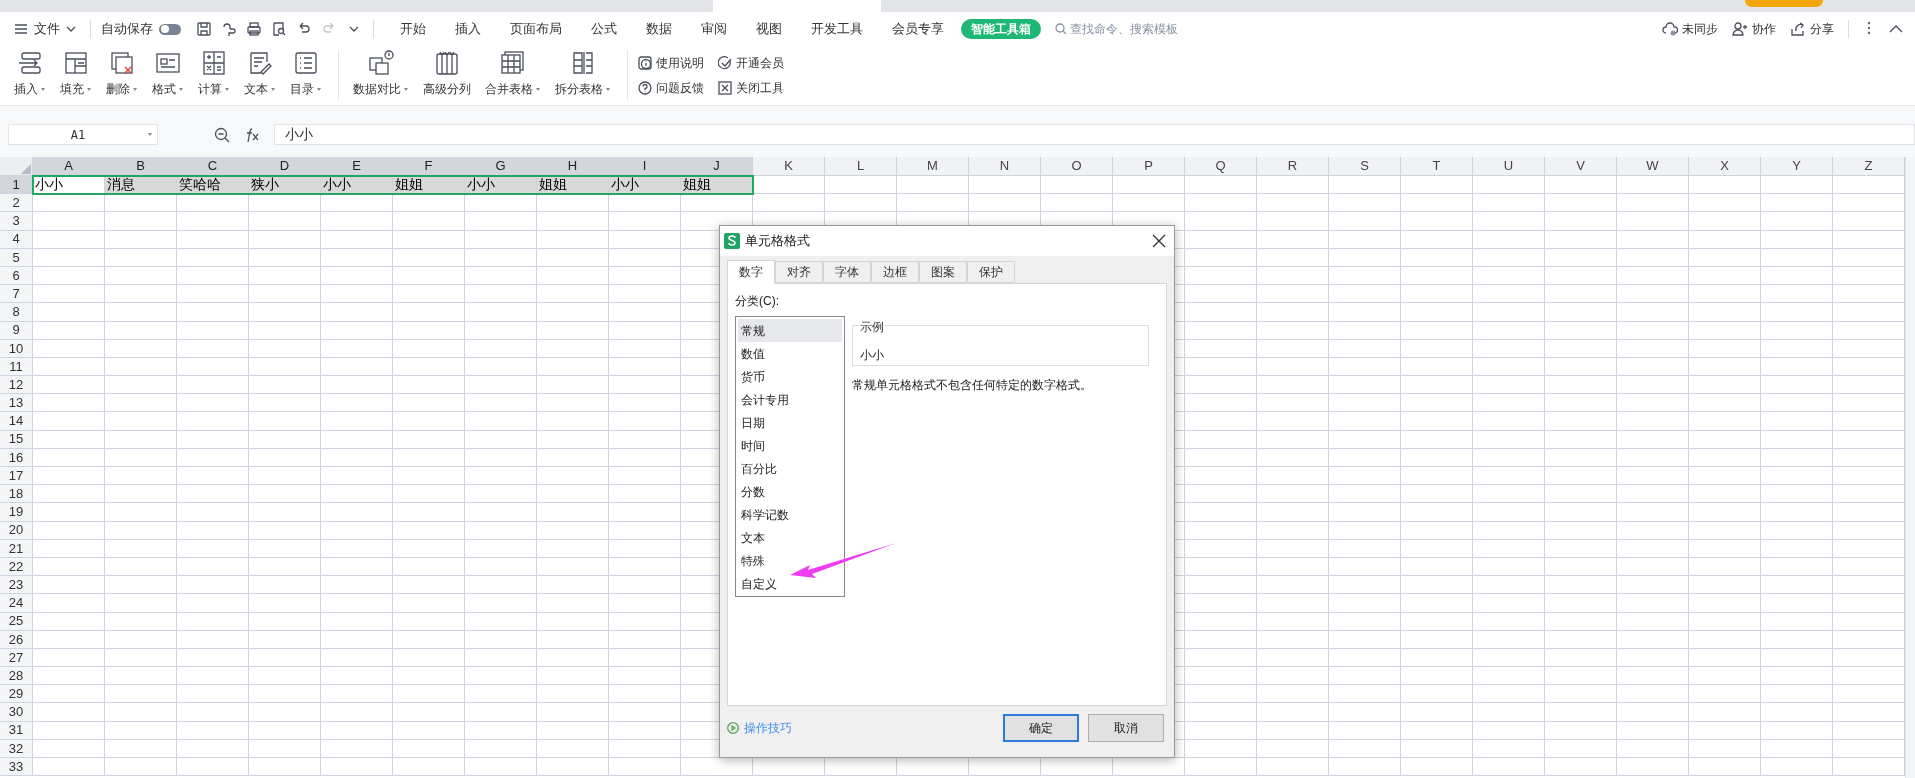 This screenshot has height=778, width=1915. Describe the element at coordinates (16, 512) in the screenshot. I see `row-header: 19` at that location.